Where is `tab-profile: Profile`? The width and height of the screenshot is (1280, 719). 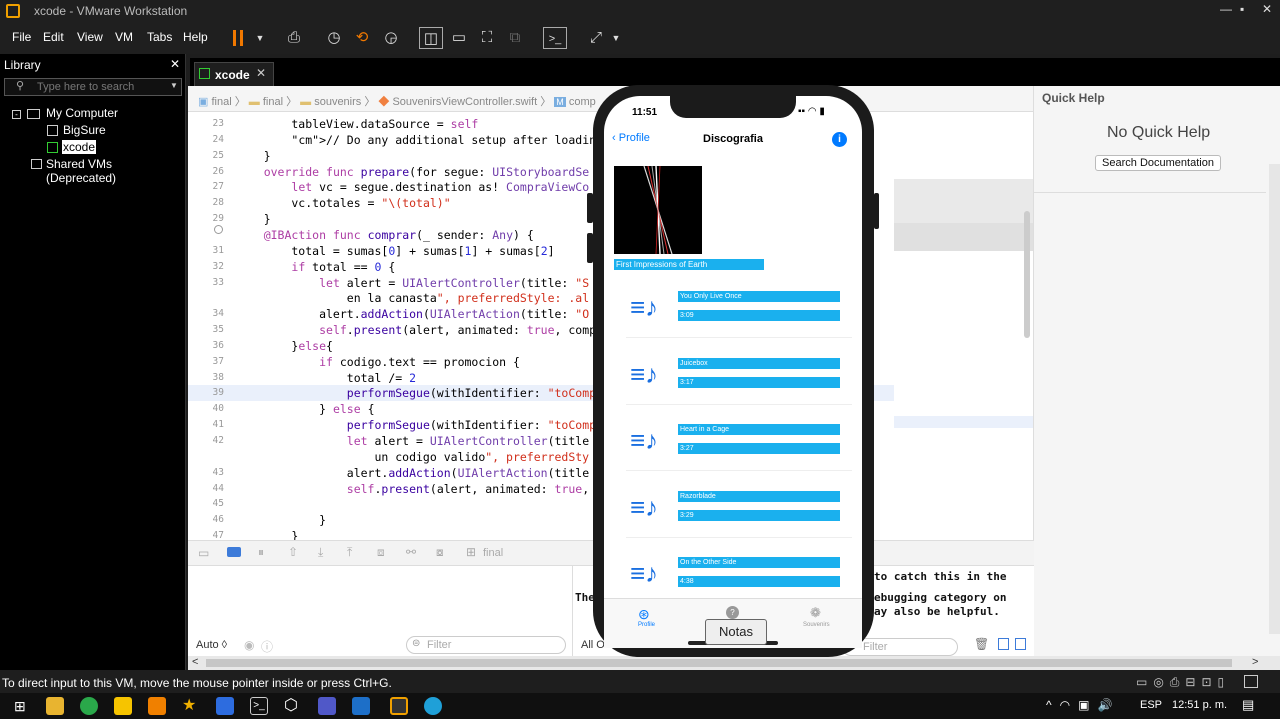 tab-profile: Profile is located at coordinates (646, 625).